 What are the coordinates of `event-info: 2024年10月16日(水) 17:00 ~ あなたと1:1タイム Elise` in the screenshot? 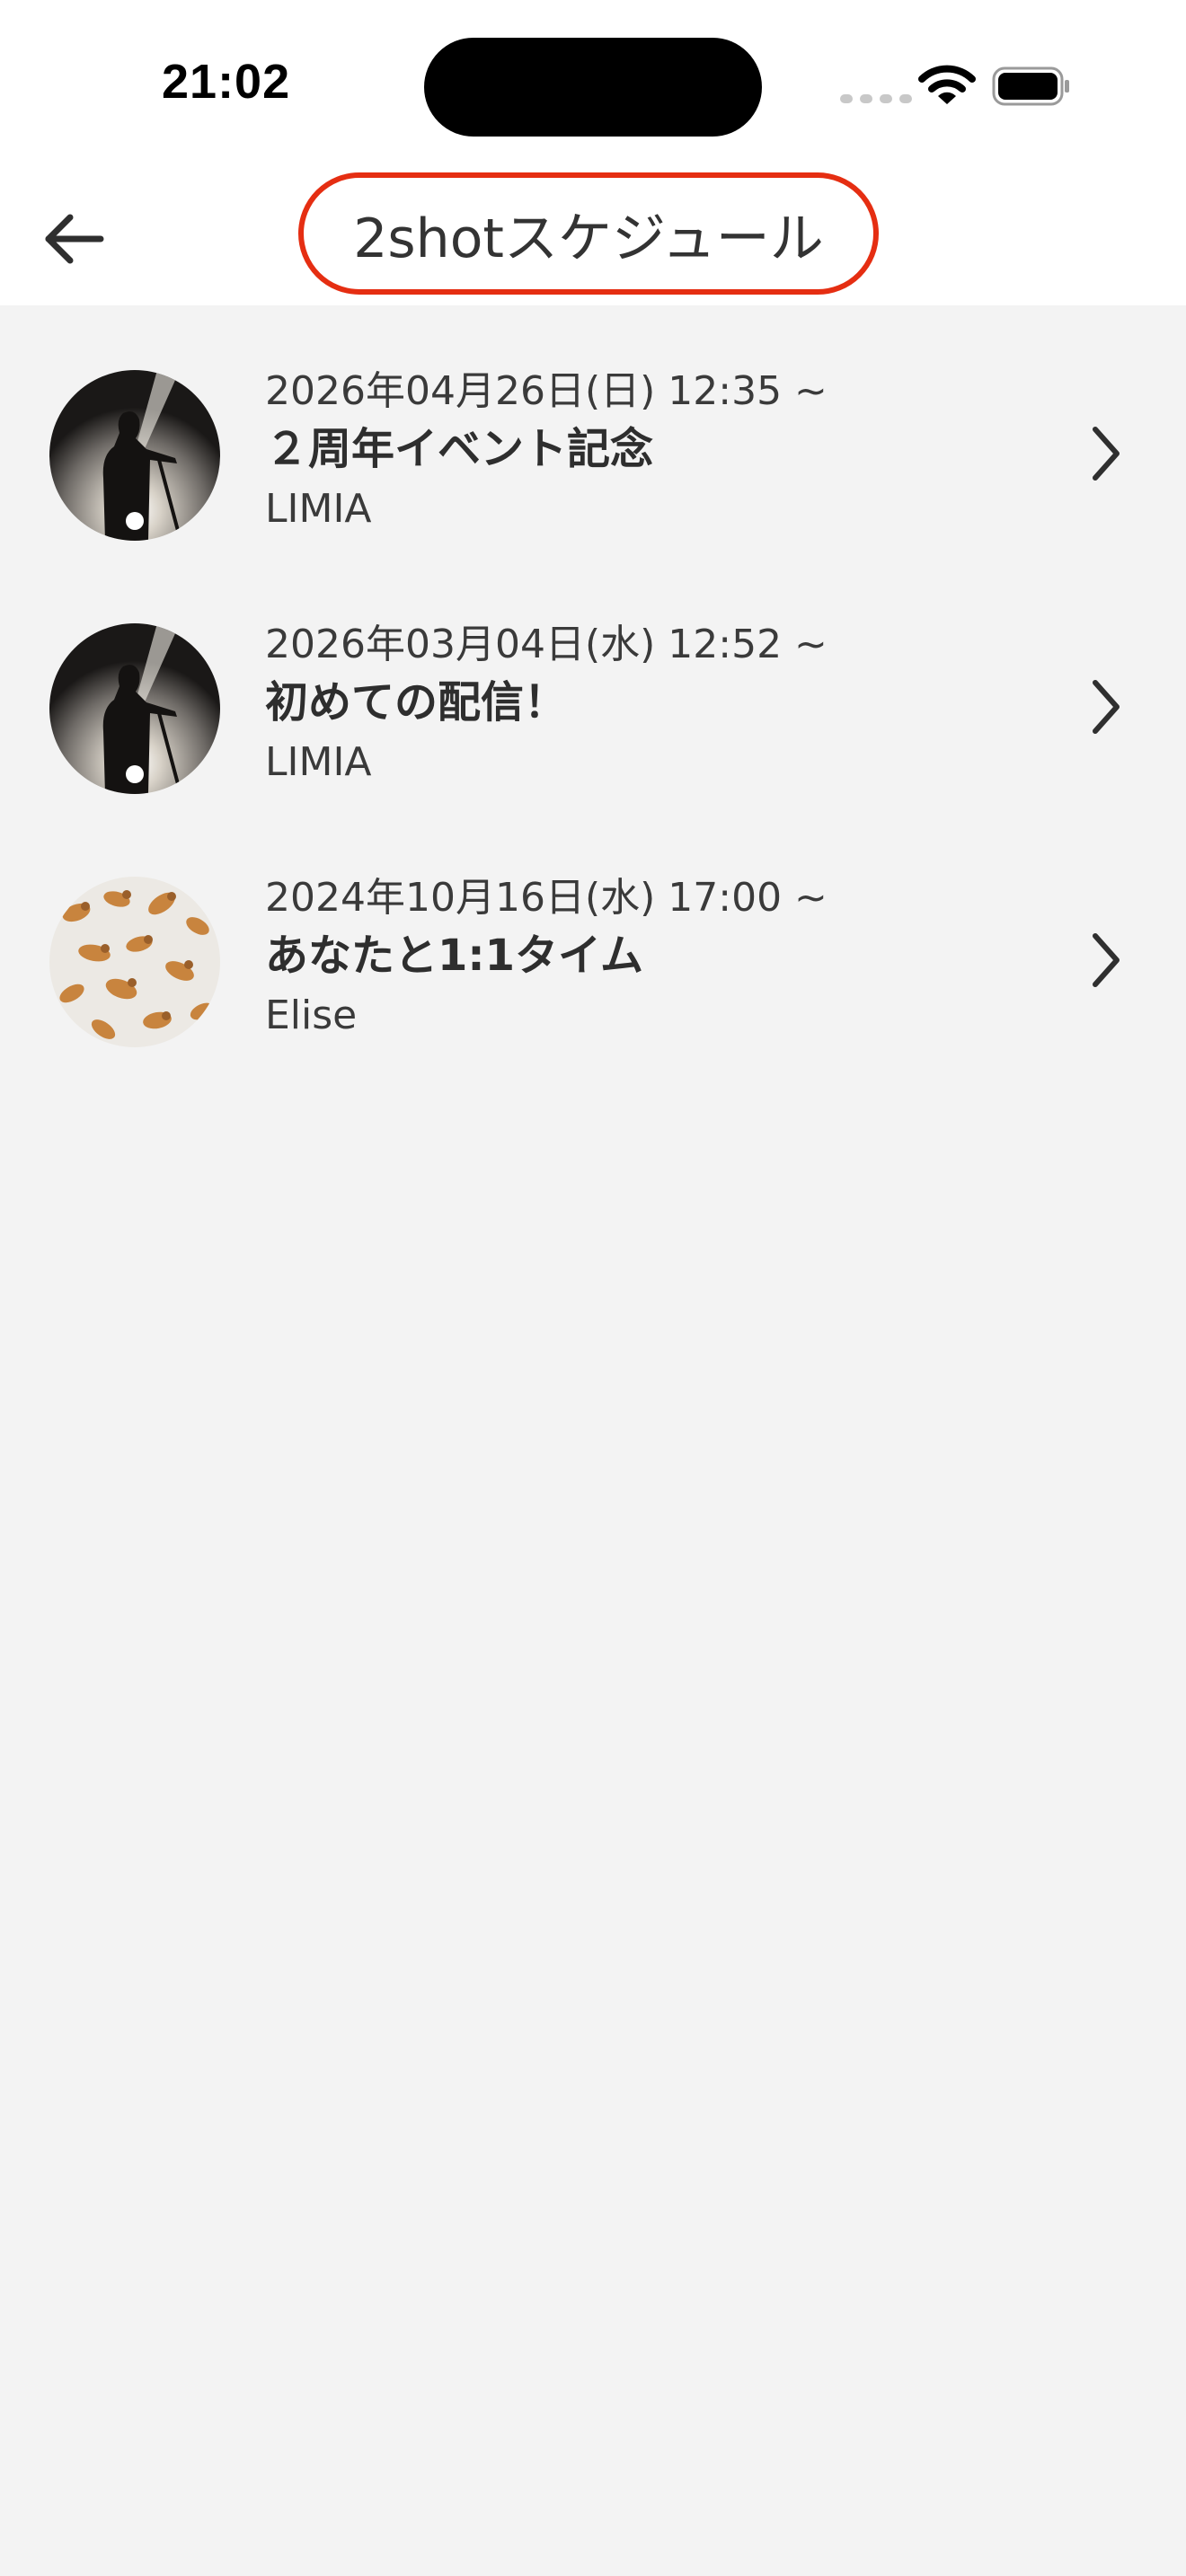 It's located at (669, 959).